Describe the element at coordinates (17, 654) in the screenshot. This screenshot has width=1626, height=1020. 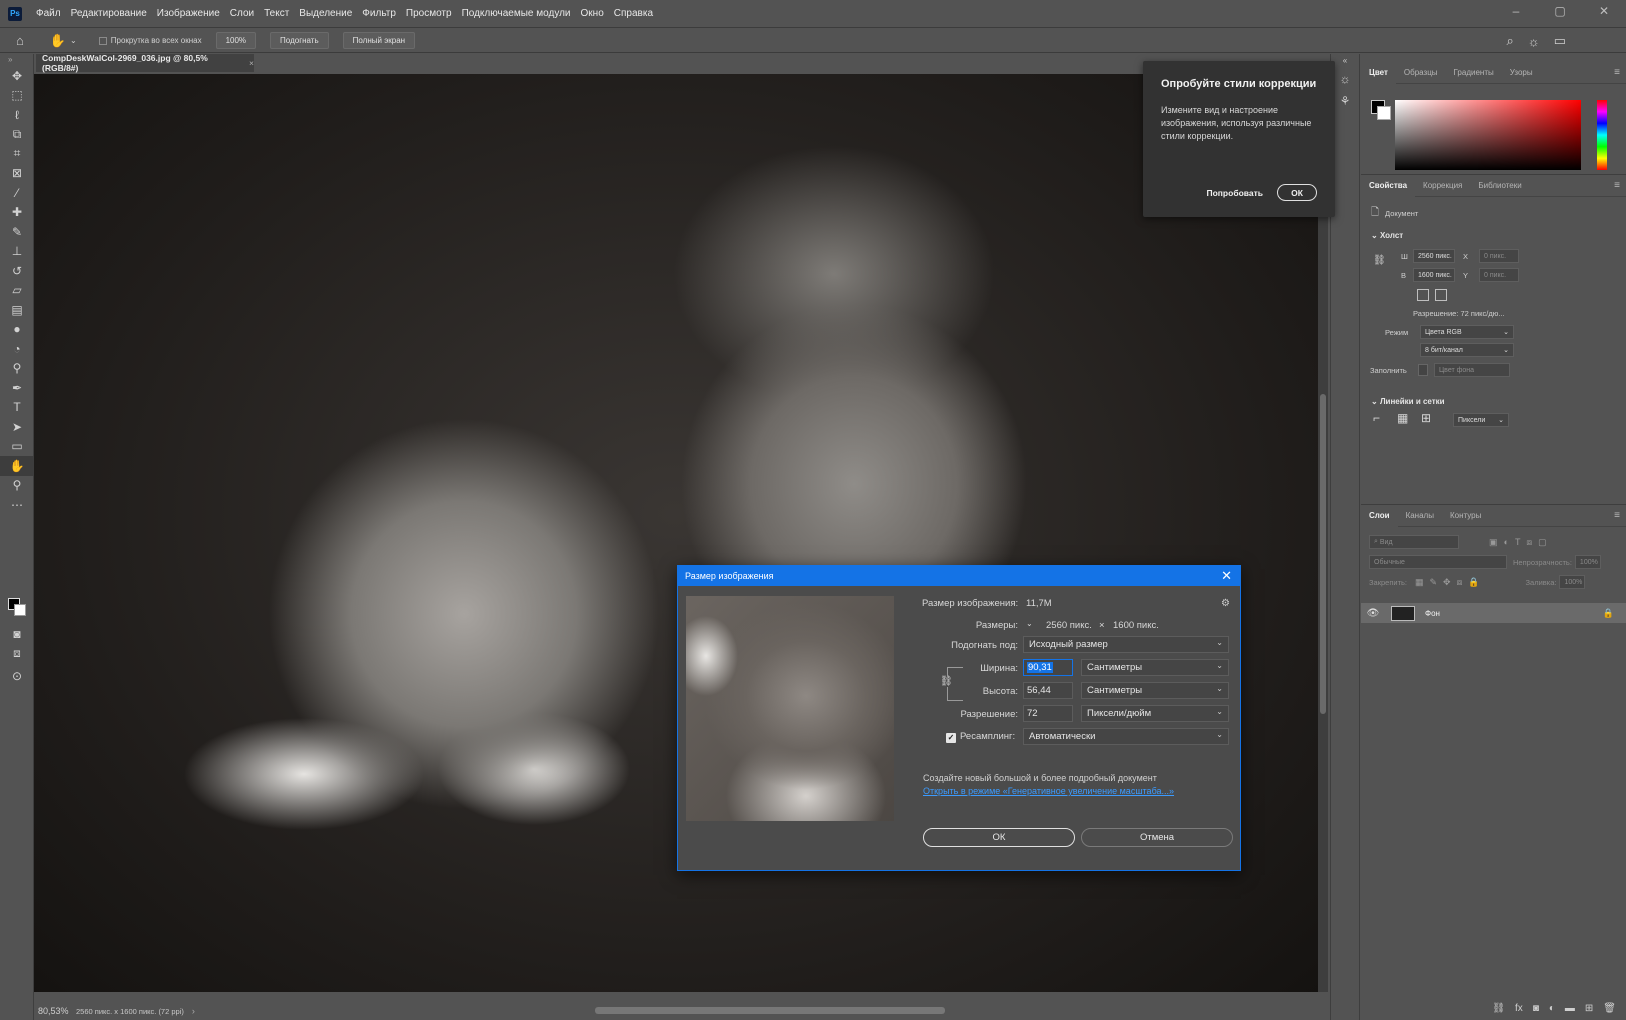
I see `screen-mode-icon: ⧈` at that location.